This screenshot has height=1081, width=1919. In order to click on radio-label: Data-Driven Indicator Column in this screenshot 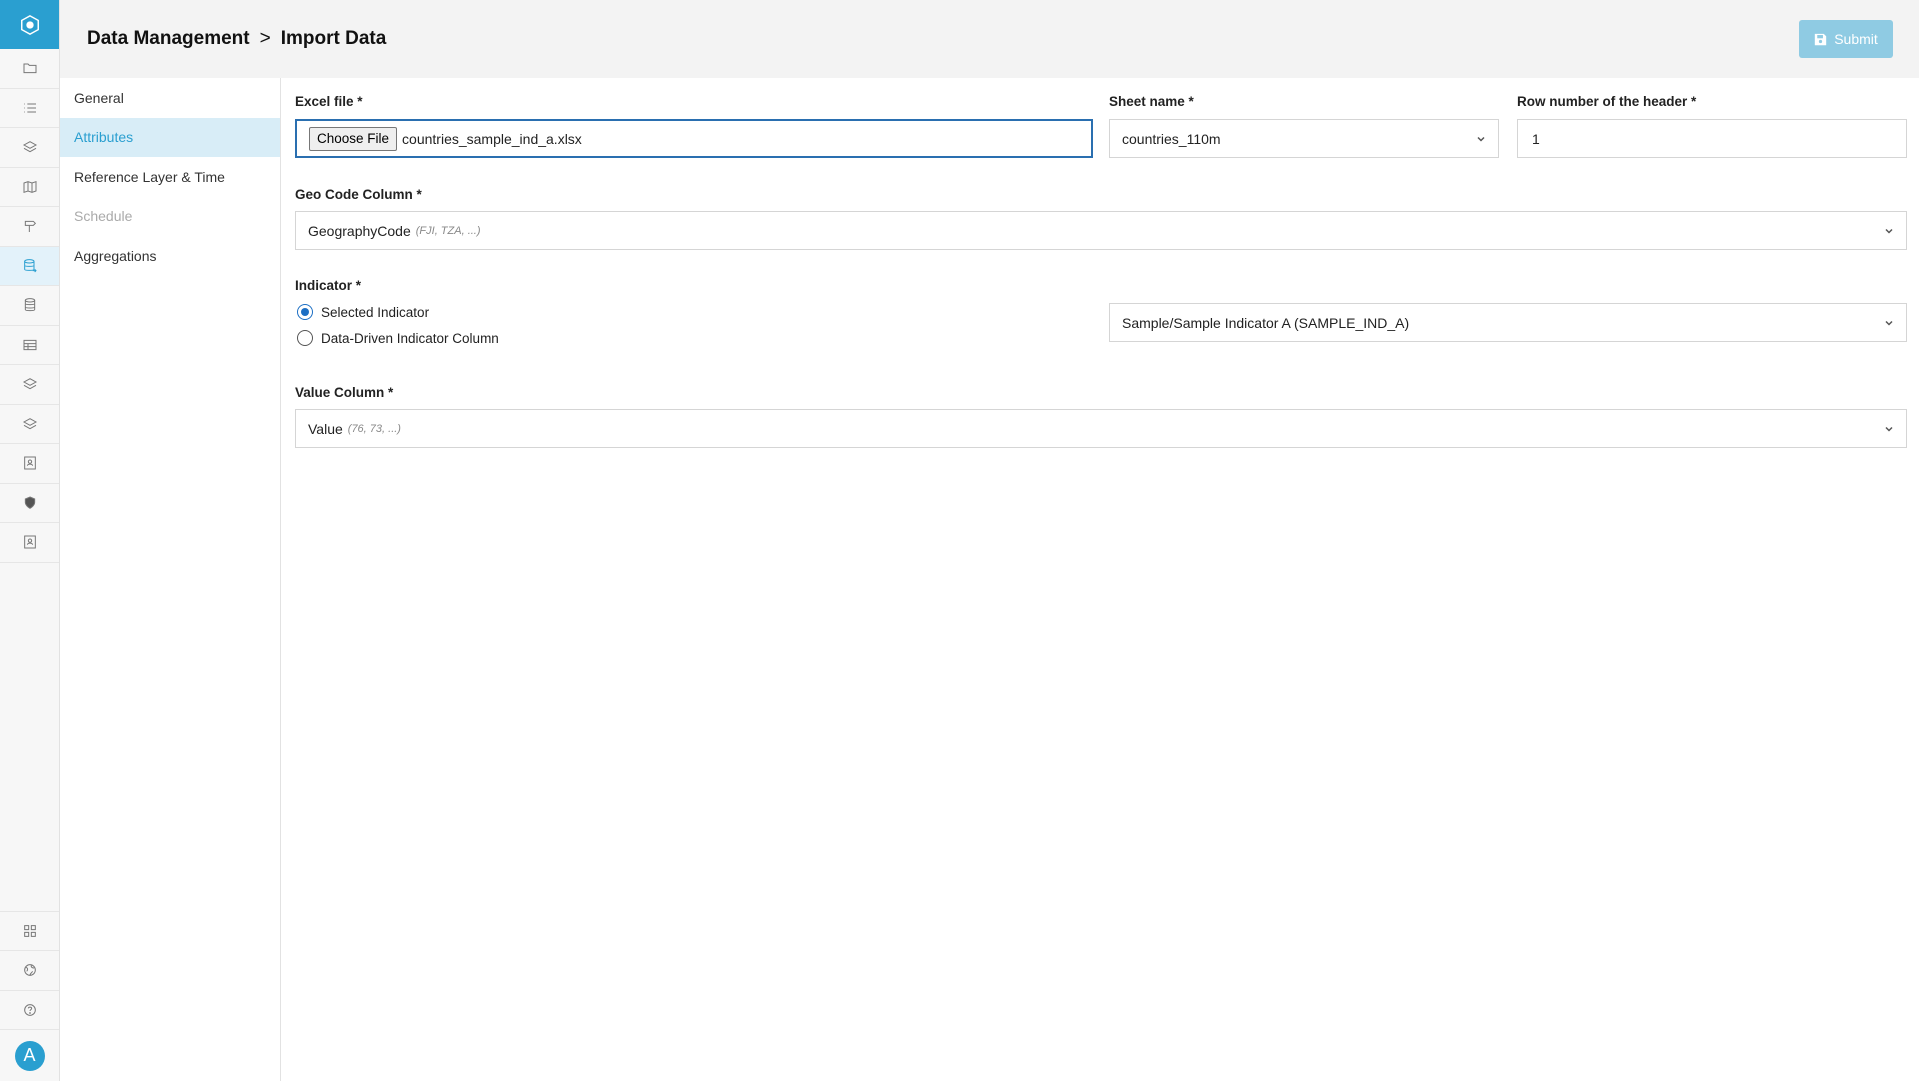, I will do `click(410, 338)`.